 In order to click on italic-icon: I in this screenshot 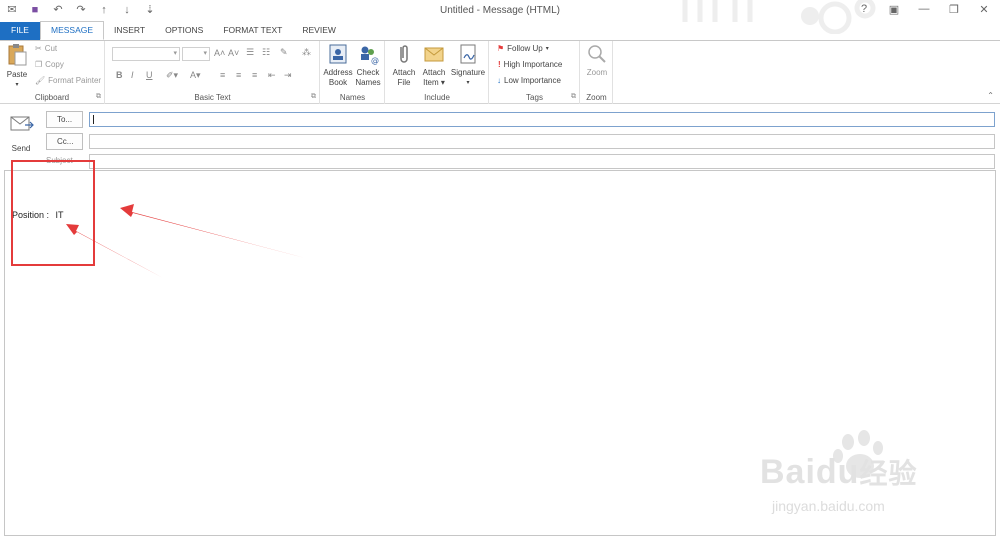, I will do `click(132, 75)`.